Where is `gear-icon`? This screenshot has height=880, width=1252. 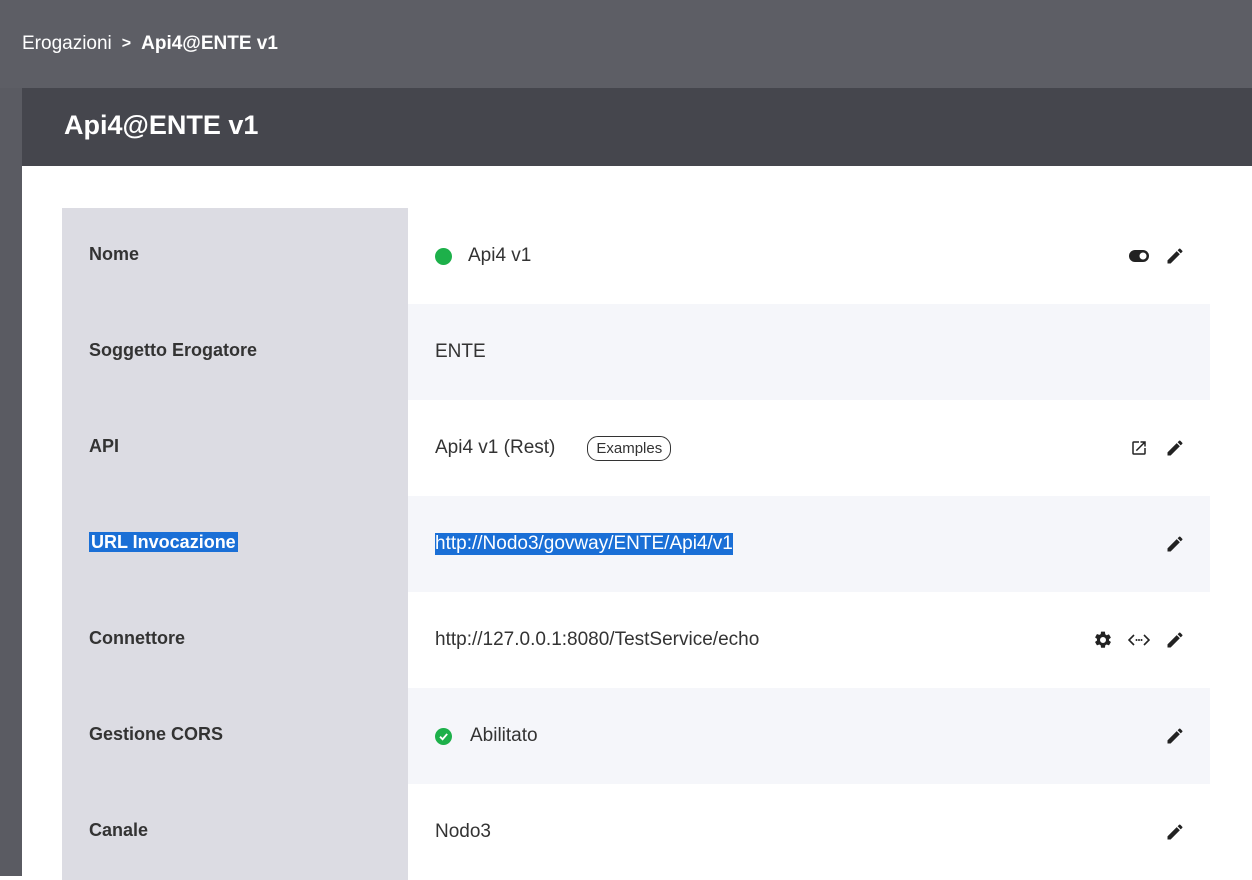
gear-icon is located at coordinates (1103, 640).